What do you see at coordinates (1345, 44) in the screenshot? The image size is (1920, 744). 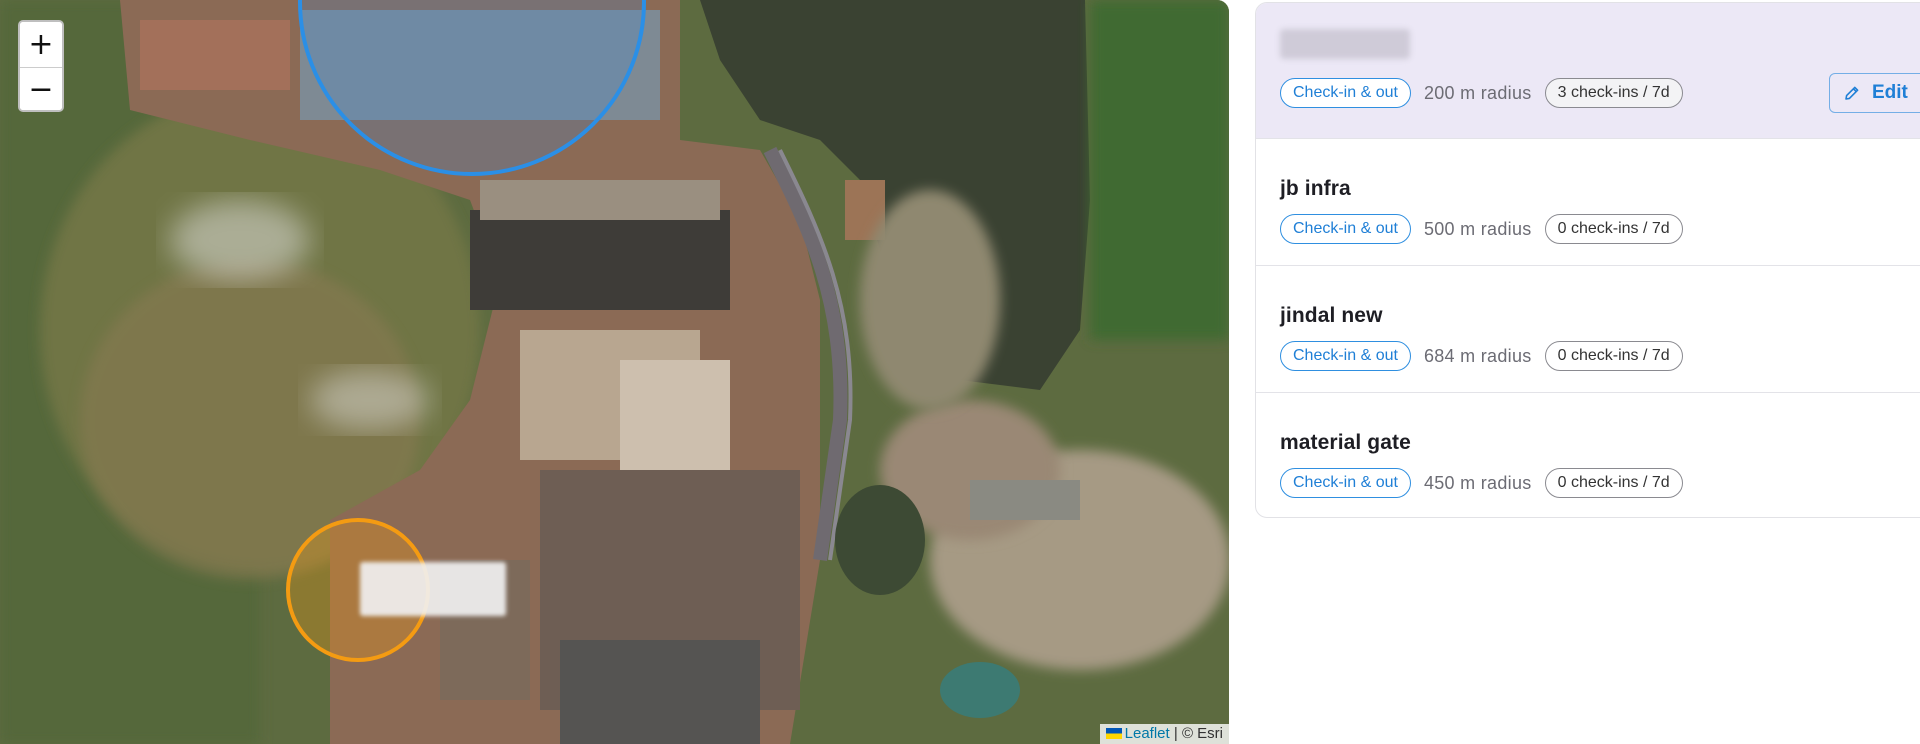 I see `location-name-redacted` at bounding box center [1345, 44].